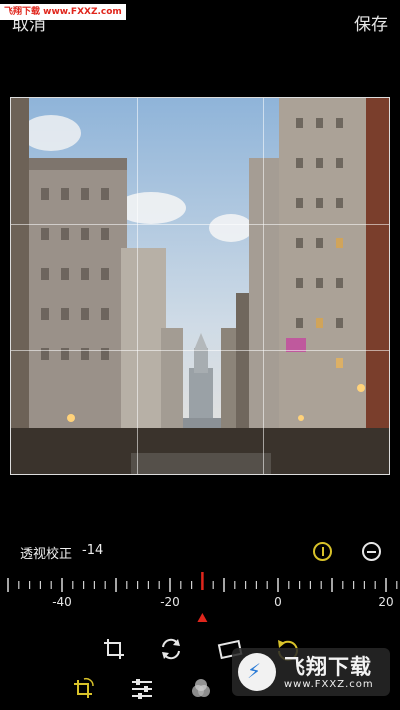 The image size is (400, 710). Describe the element at coordinates (202, 617) in the screenshot. I see `ruler-pointer-icon` at that location.